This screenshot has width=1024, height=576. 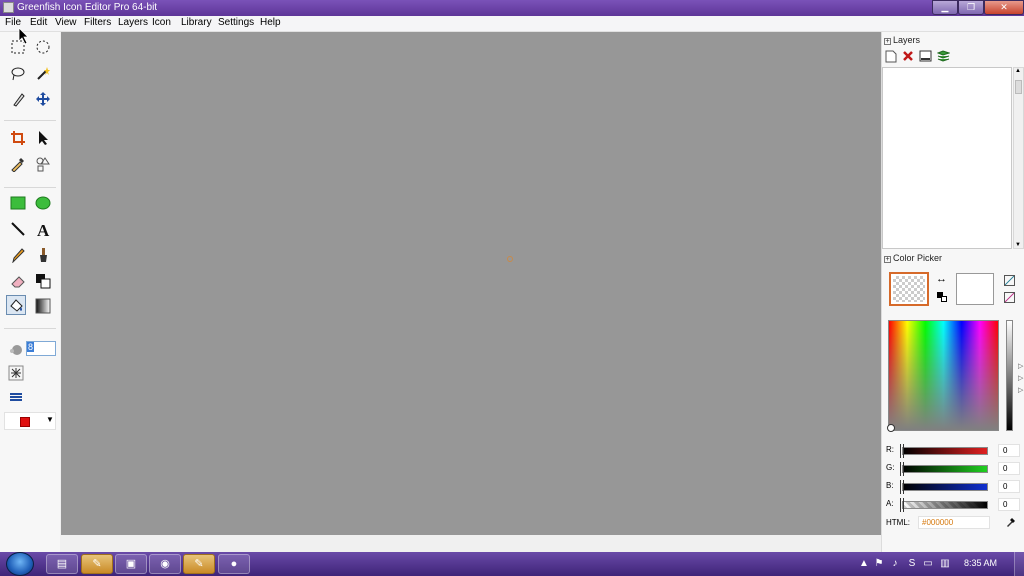 I want to click on delete-layer-icon, so click(x=908, y=57).